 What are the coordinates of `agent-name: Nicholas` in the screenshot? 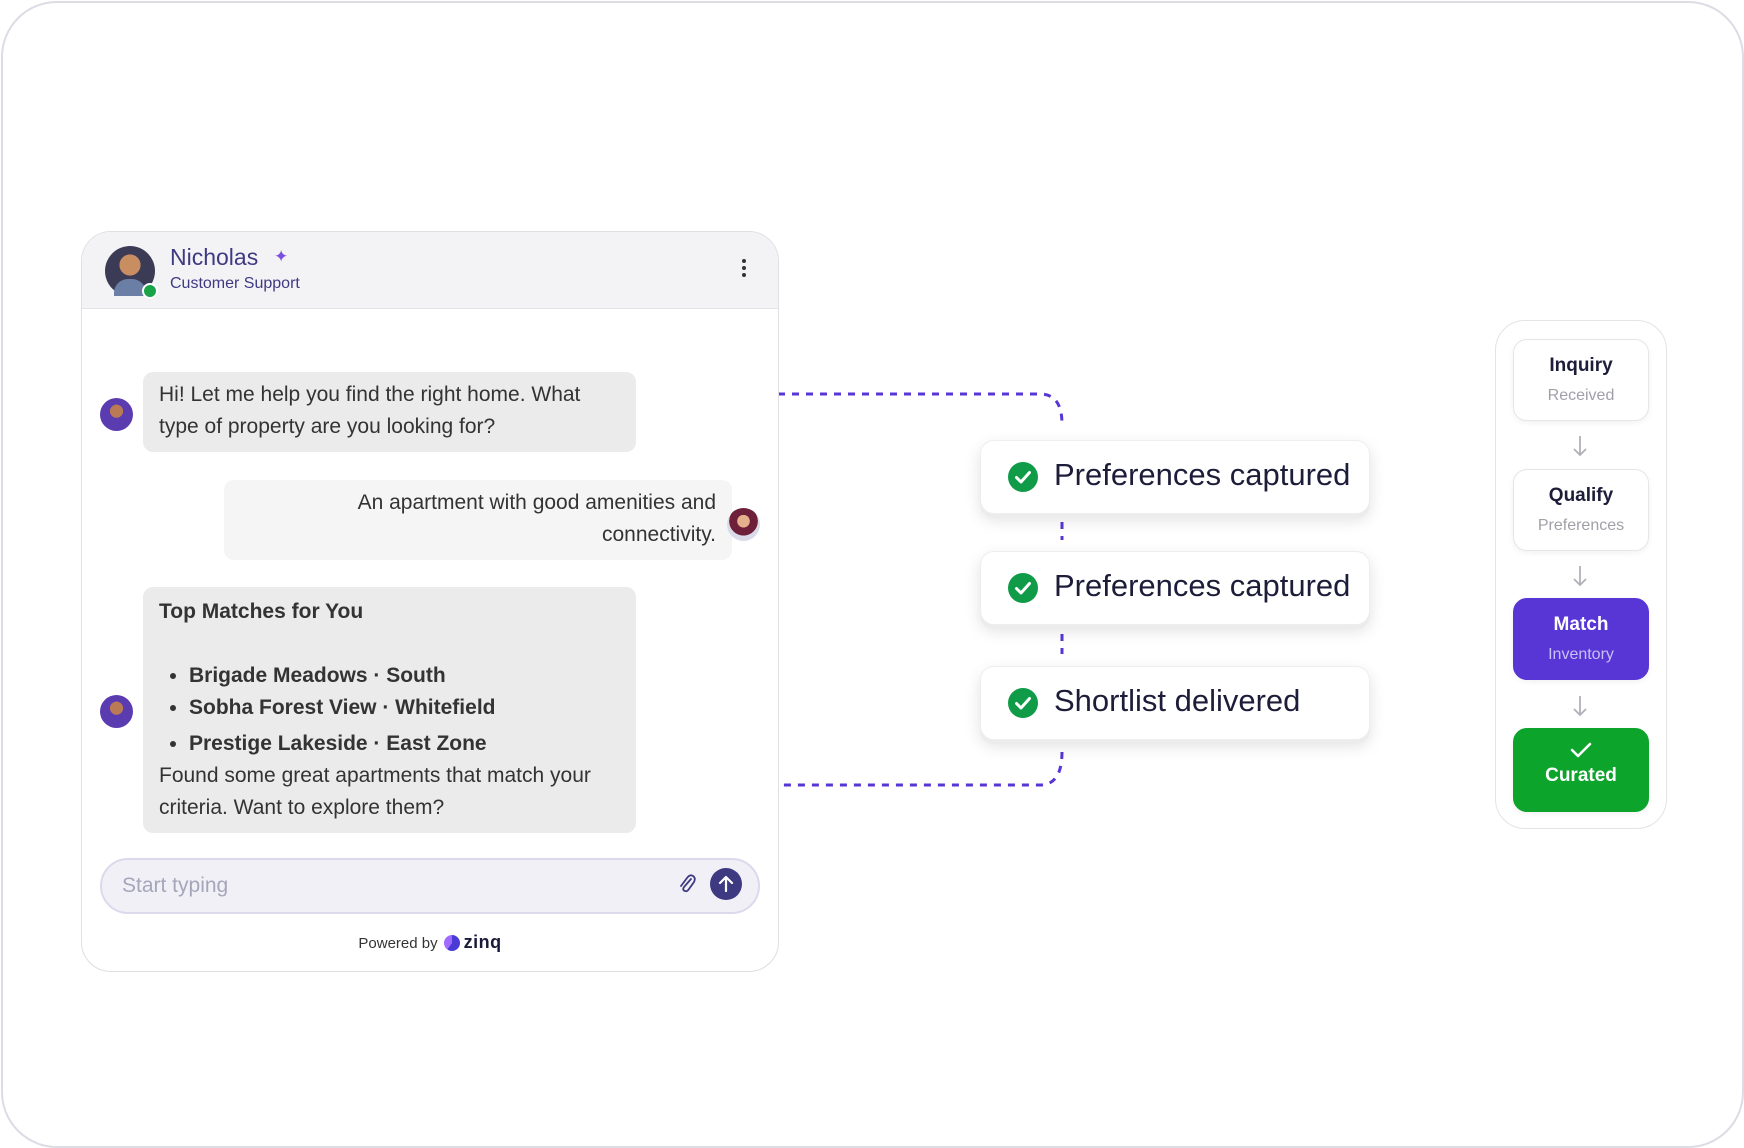 It's located at (214, 257).